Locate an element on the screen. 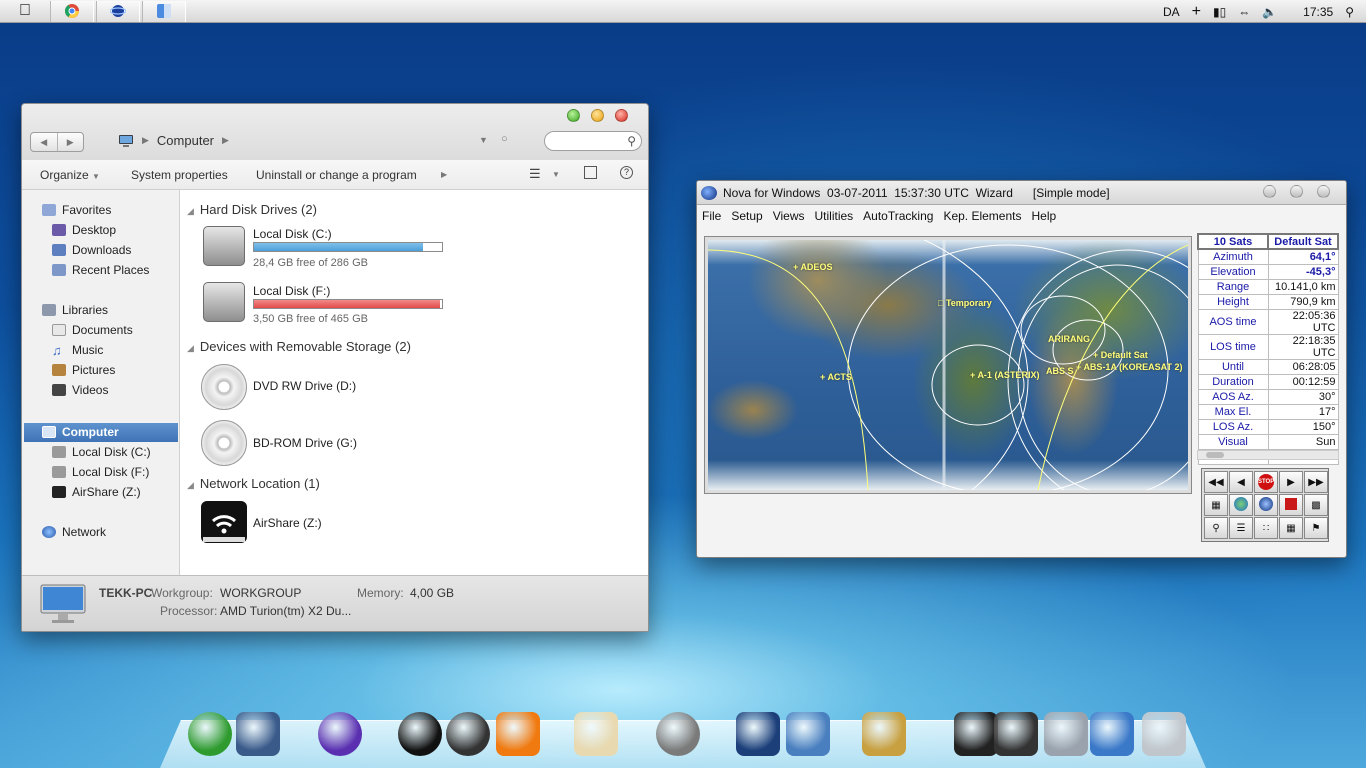  flag-button: ⚑ is located at coordinates (1316, 528).